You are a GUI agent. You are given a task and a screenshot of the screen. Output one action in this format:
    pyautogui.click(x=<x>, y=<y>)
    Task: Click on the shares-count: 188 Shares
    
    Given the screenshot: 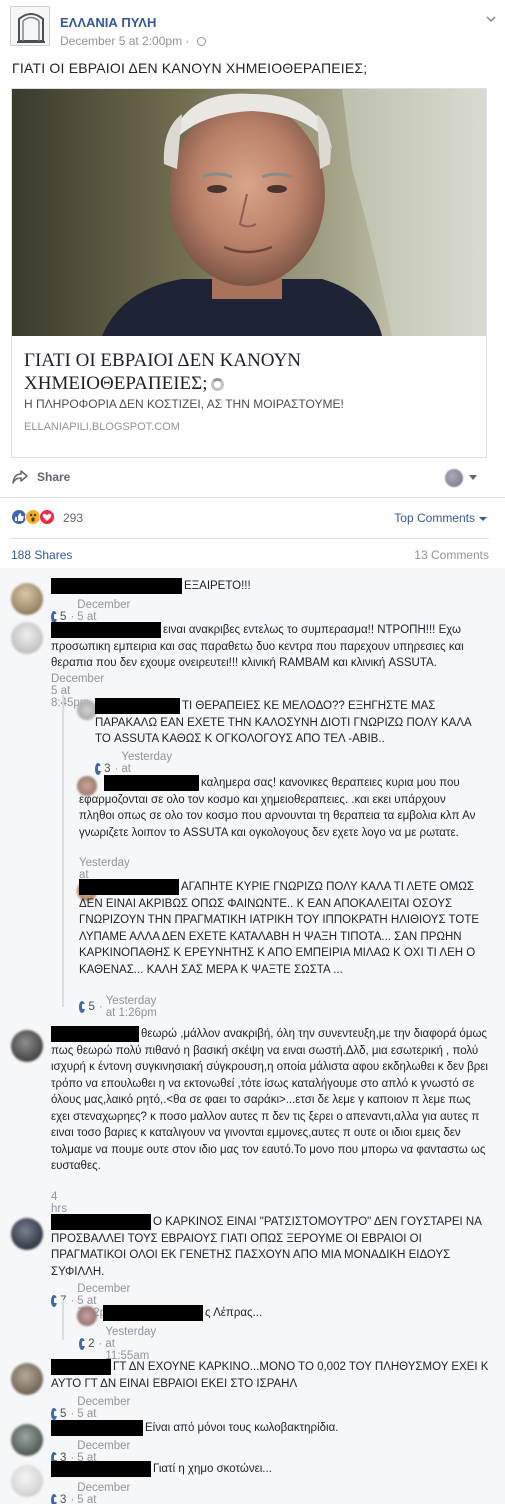 What is the action you would take?
    pyautogui.click(x=41, y=555)
    